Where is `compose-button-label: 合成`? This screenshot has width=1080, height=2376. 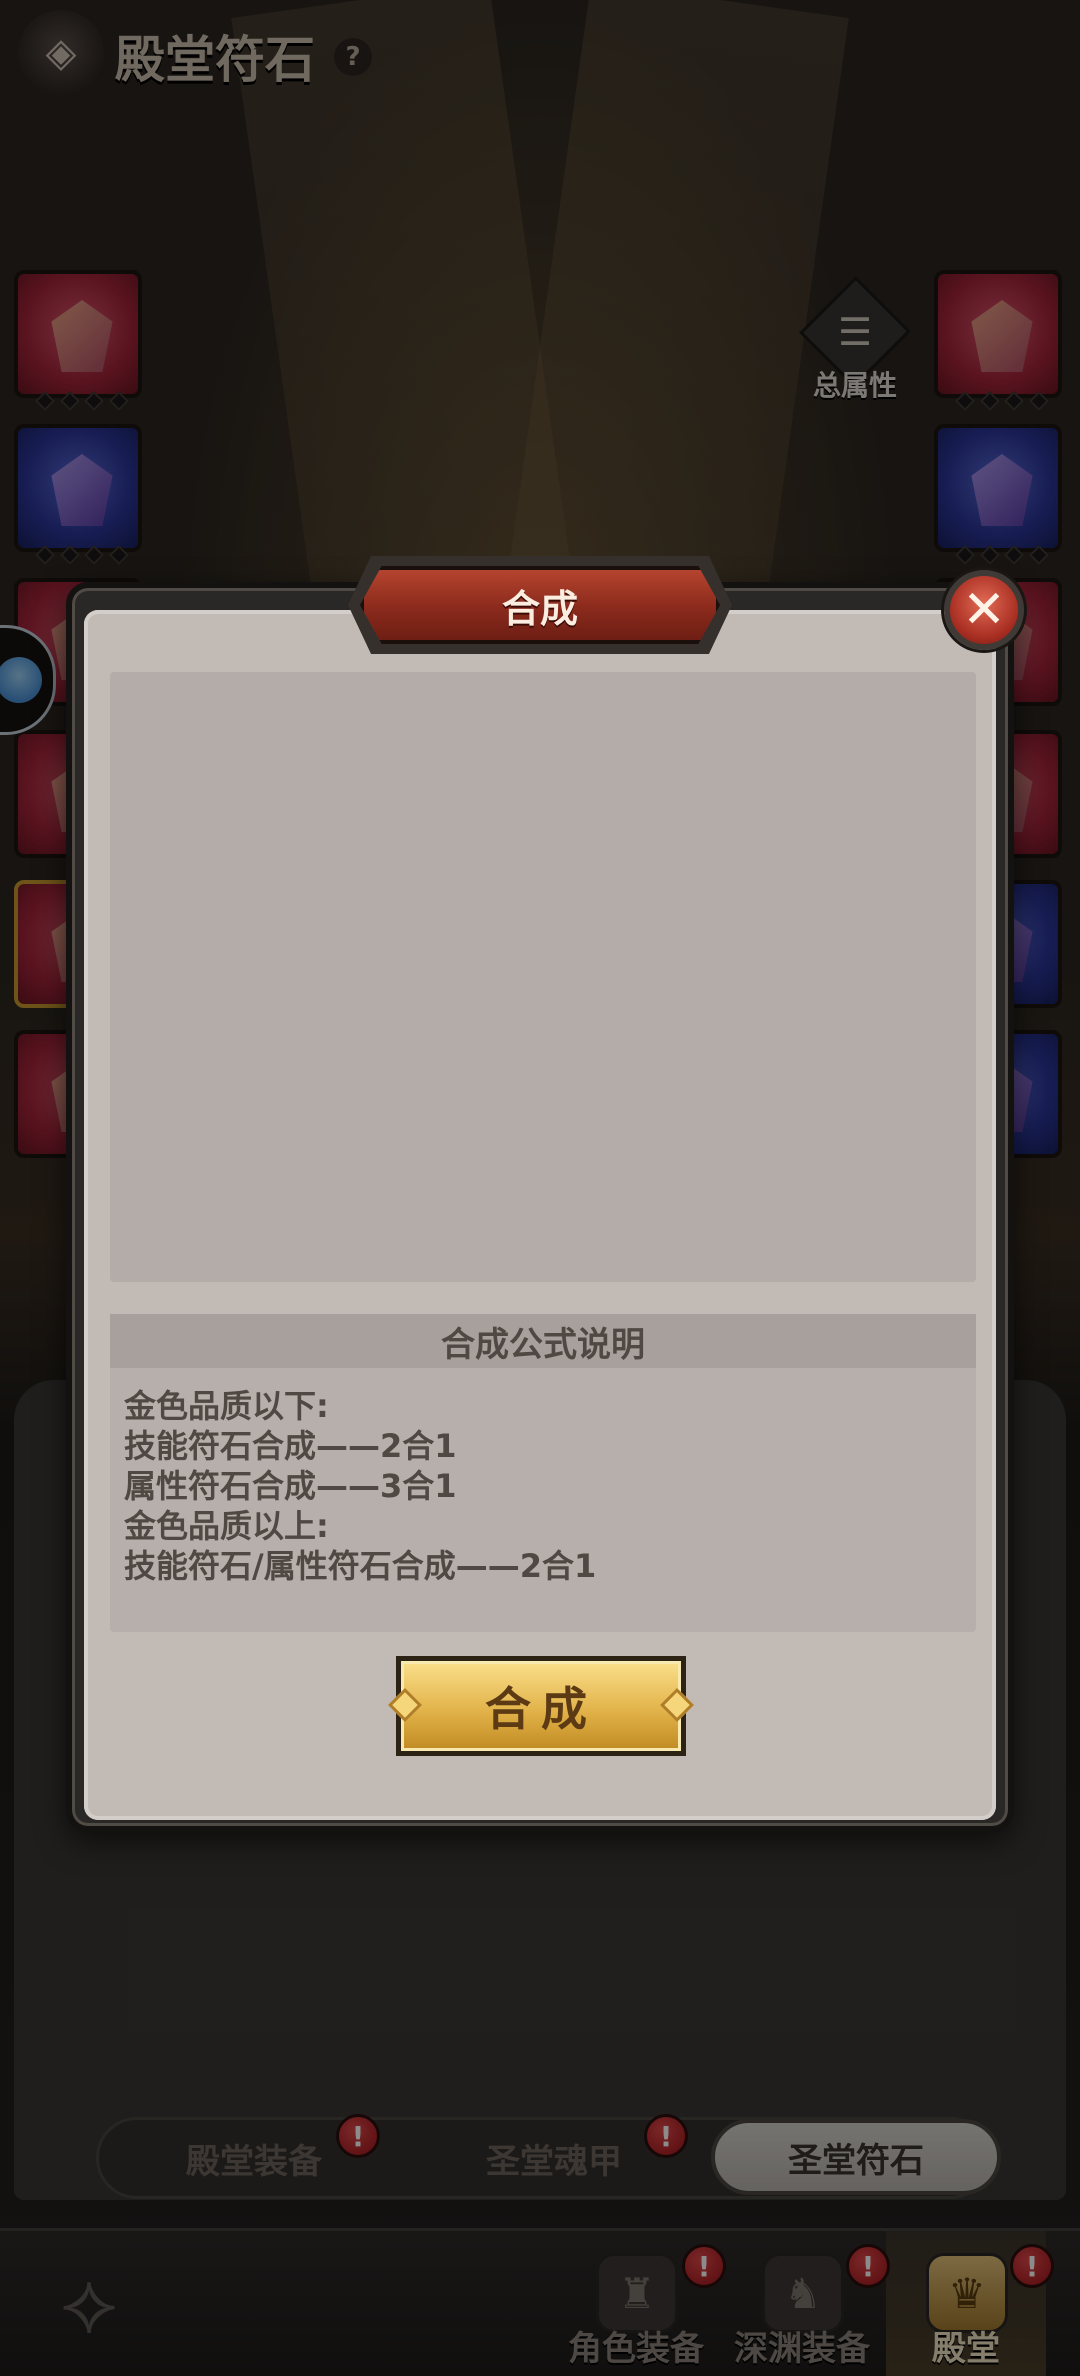 compose-button-label: 合成 is located at coordinates (541, 1709).